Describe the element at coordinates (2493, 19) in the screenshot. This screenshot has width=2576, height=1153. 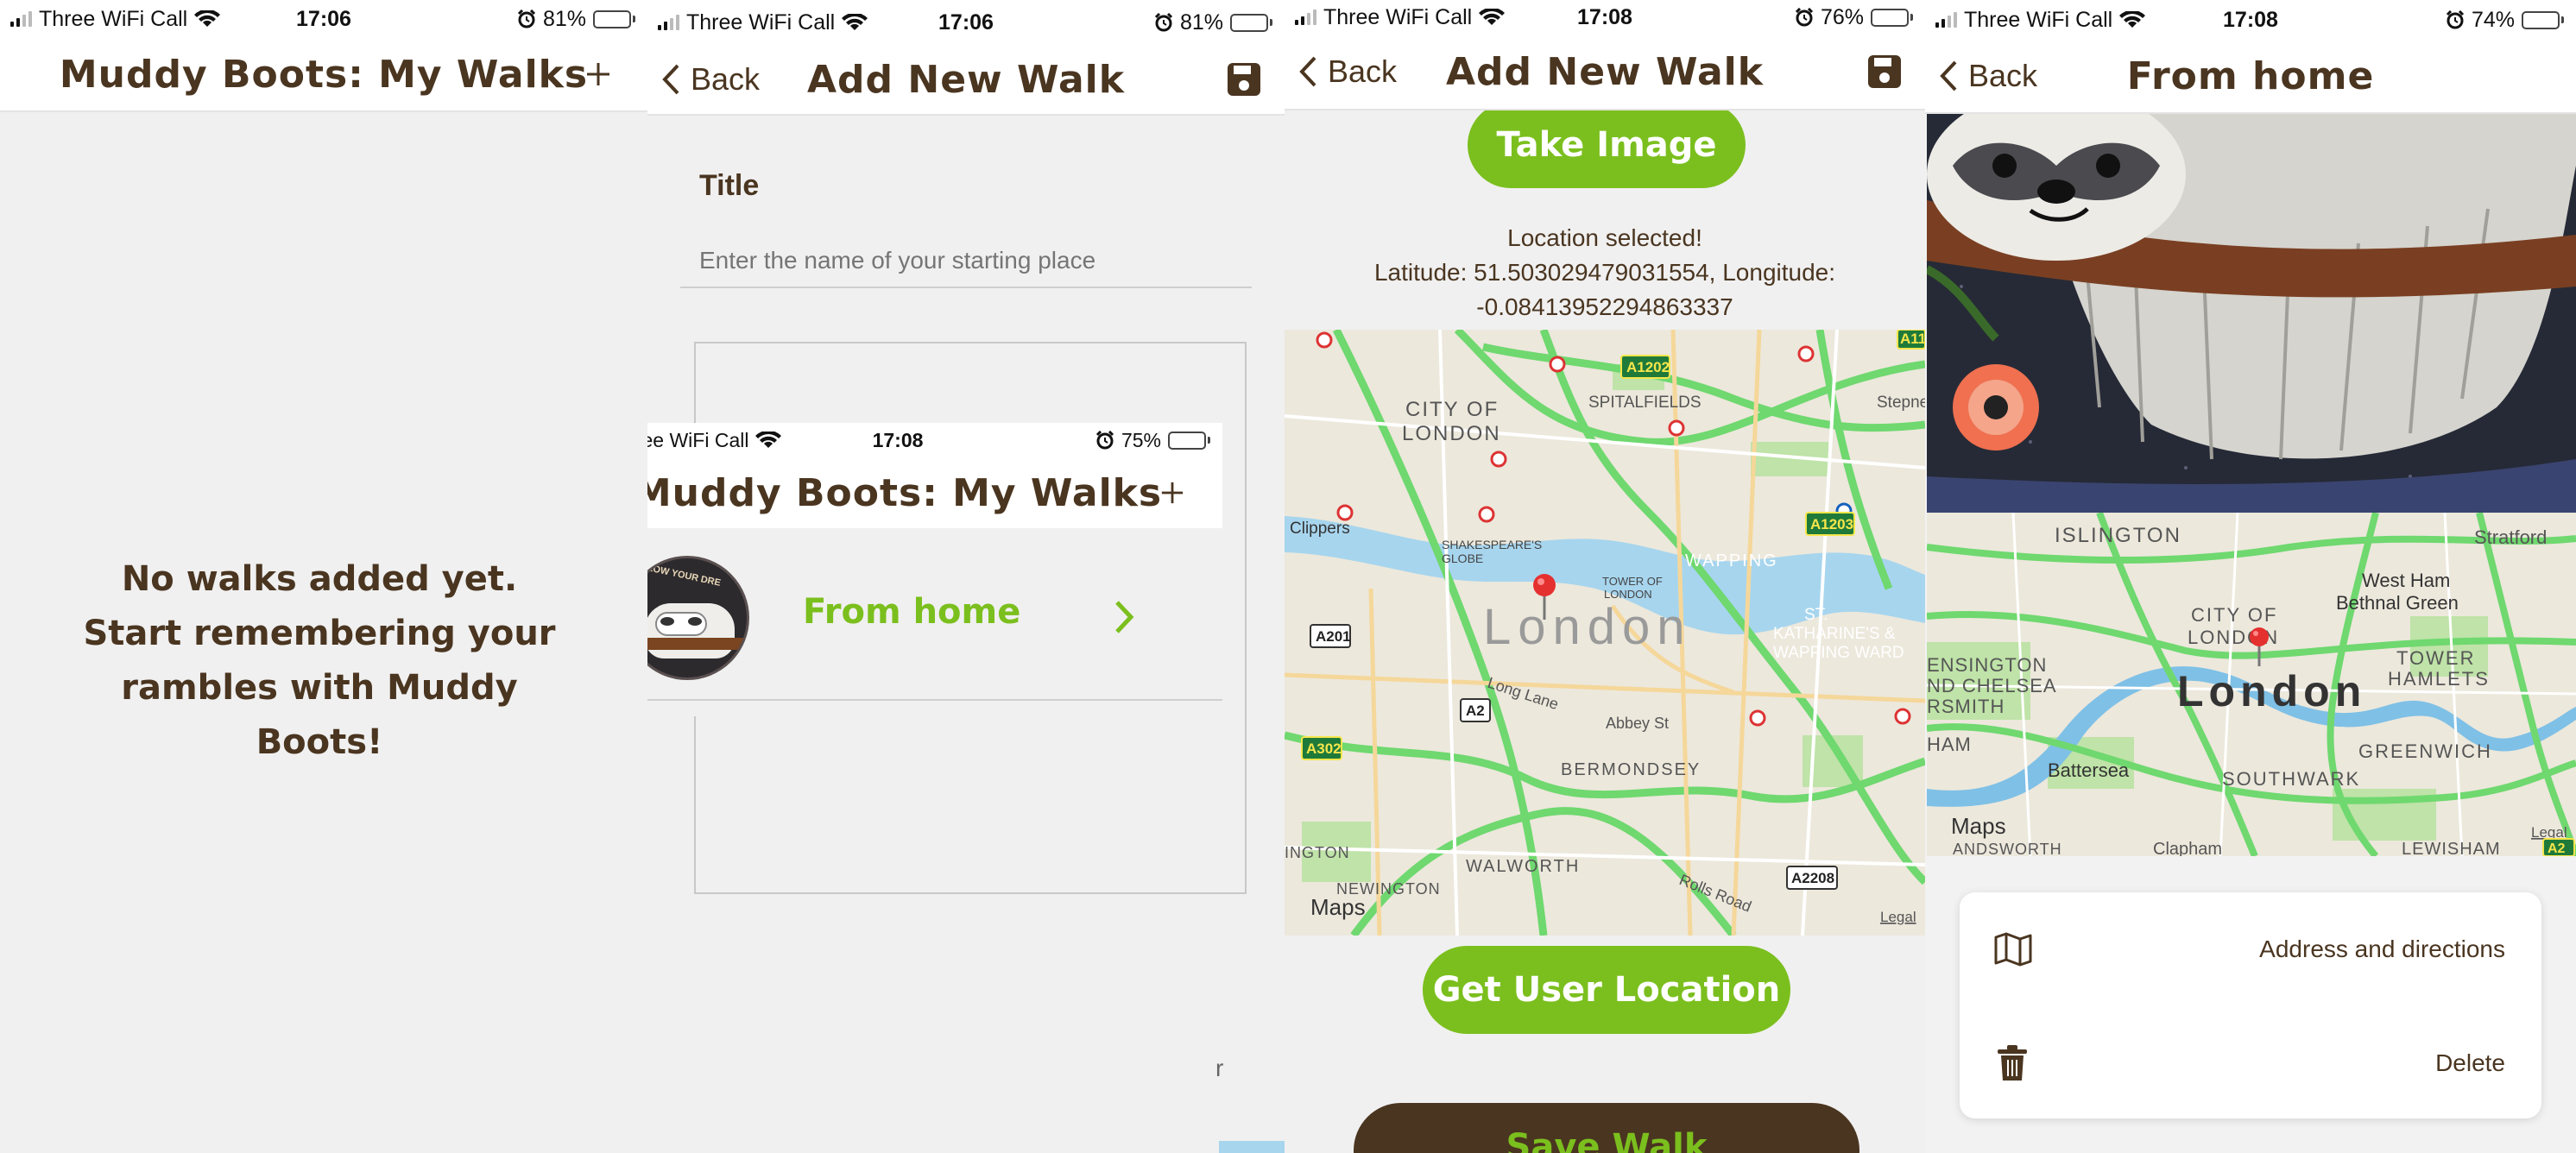
I see `battery-percent: 74%` at that location.